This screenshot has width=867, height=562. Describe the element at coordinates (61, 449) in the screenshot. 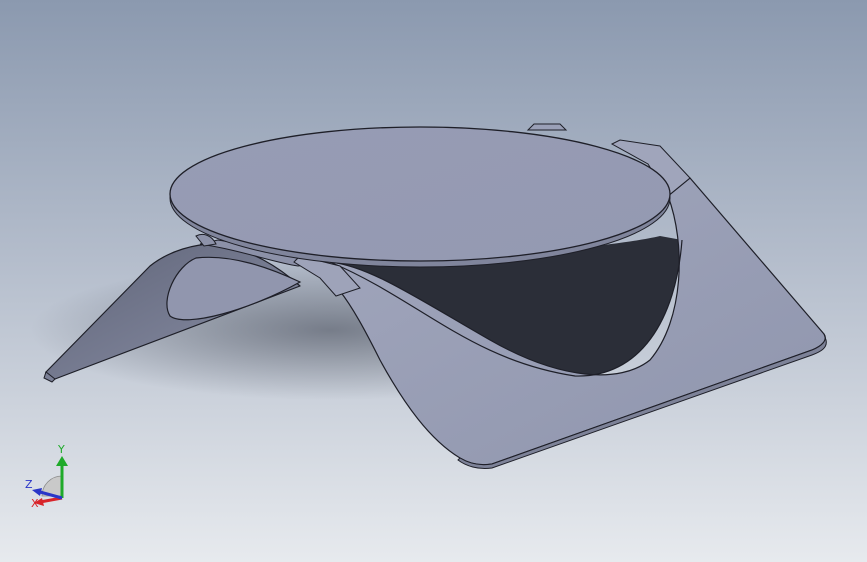

I see `y-axis-label: Y` at that location.